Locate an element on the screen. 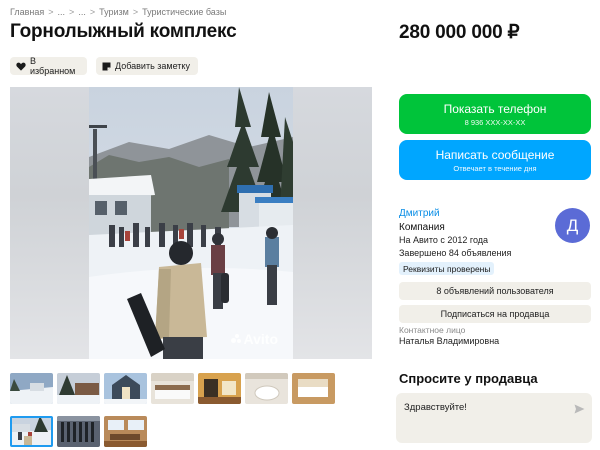  note-icon is located at coordinates (106, 66).